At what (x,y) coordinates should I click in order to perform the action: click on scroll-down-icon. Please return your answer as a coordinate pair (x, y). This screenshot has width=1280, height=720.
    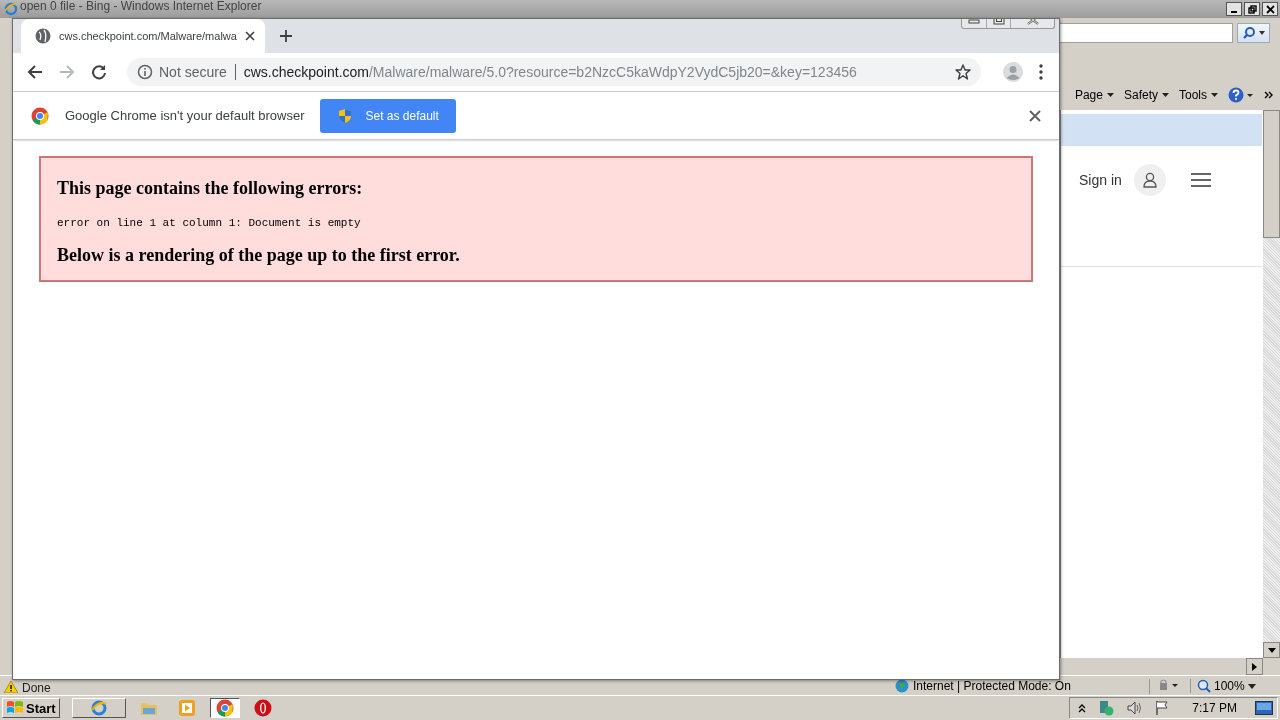
    Looking at the image, I should click on (1271, 650).